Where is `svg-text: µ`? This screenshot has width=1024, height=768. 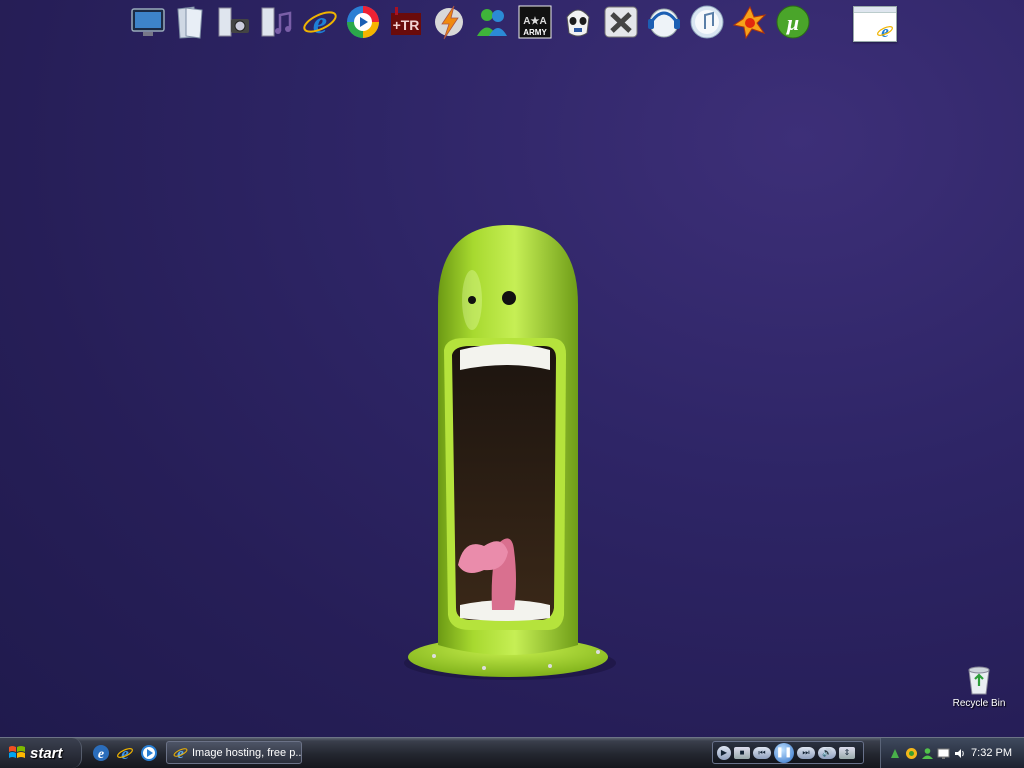 svg-text: µ is located at coordinates (793, 22).